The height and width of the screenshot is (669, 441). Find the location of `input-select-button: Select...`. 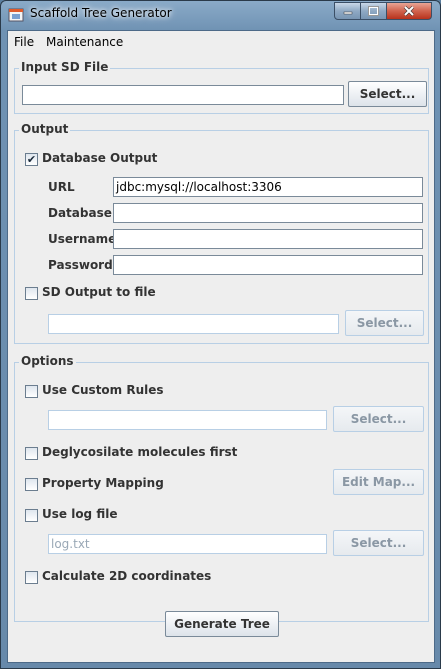

input-select-button: Select... is located at coordinates (387, 94).